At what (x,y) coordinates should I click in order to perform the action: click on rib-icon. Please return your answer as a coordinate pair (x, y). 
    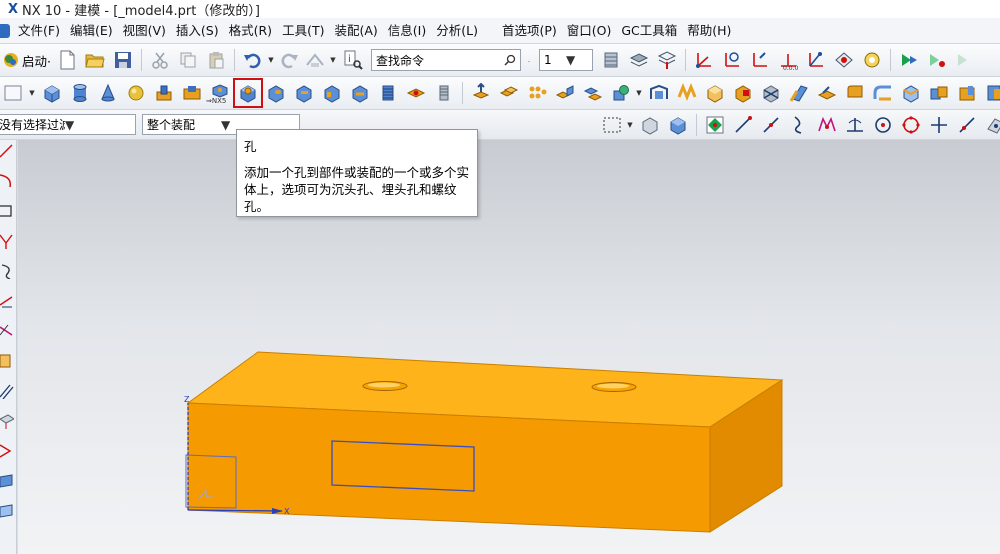
    Looking at the image, I should click on (360, 93).